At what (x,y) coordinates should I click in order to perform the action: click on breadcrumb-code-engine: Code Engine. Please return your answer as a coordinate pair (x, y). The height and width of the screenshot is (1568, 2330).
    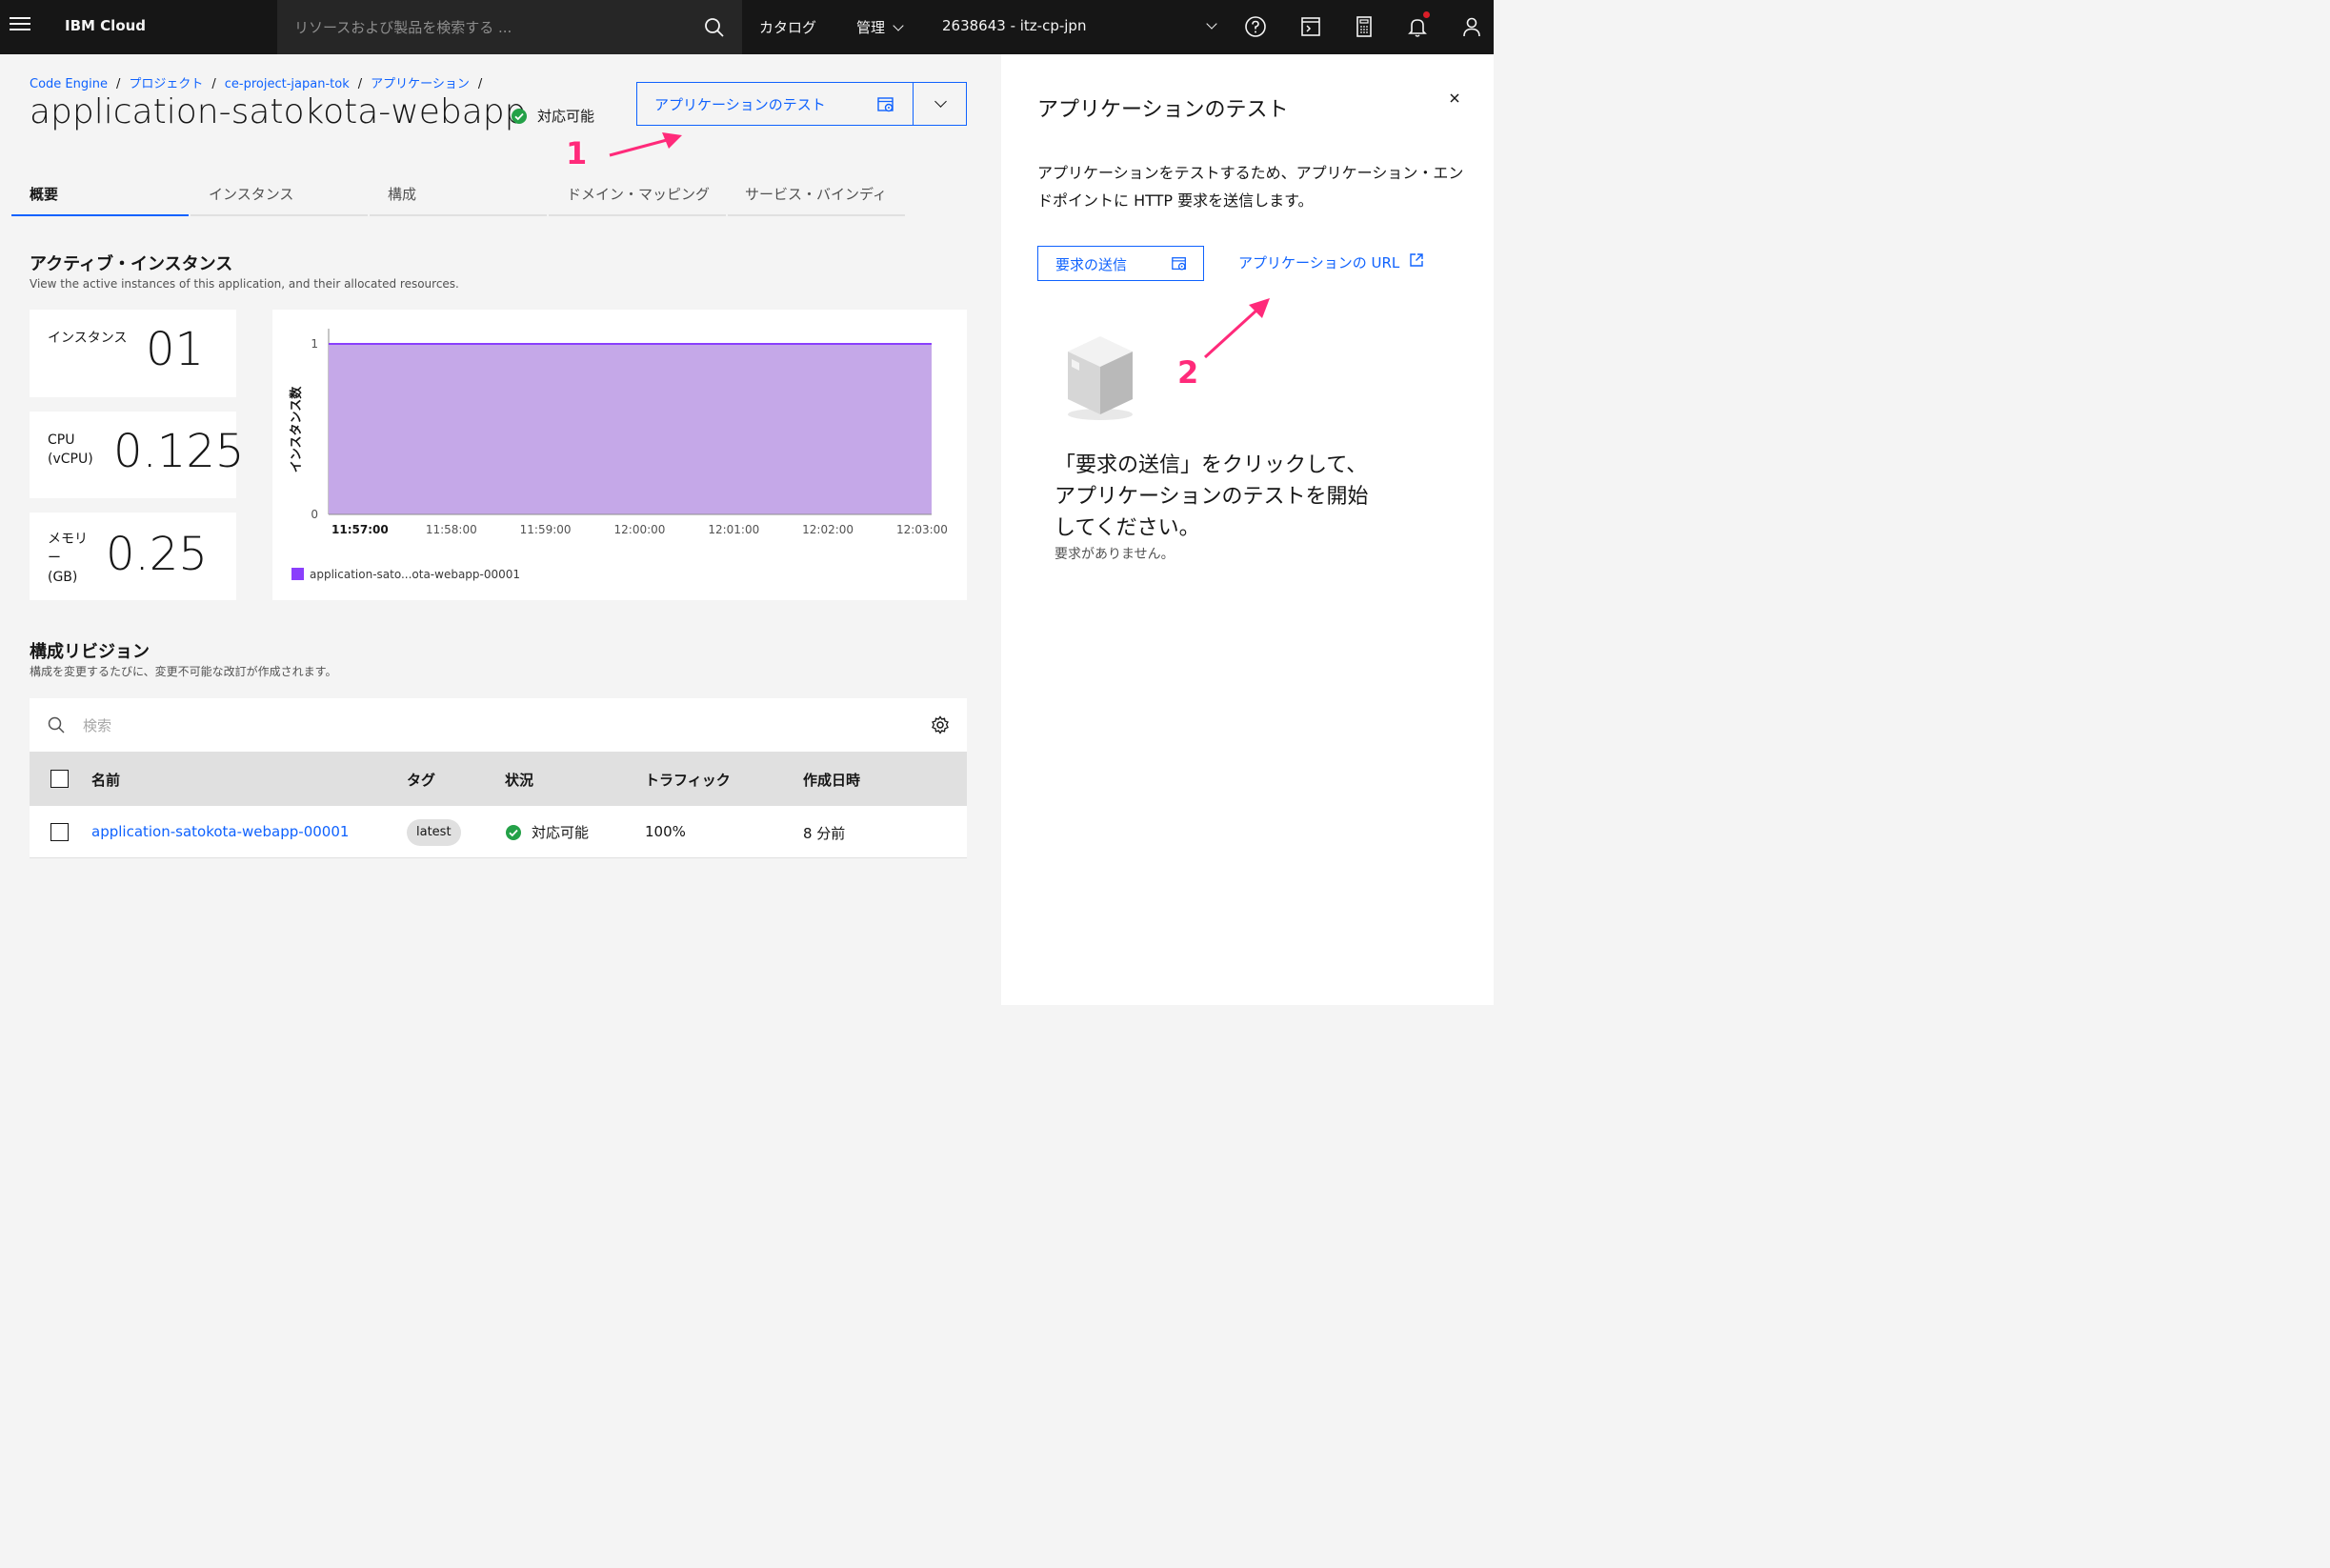
    Looking at the image, I should click on (69, 84).